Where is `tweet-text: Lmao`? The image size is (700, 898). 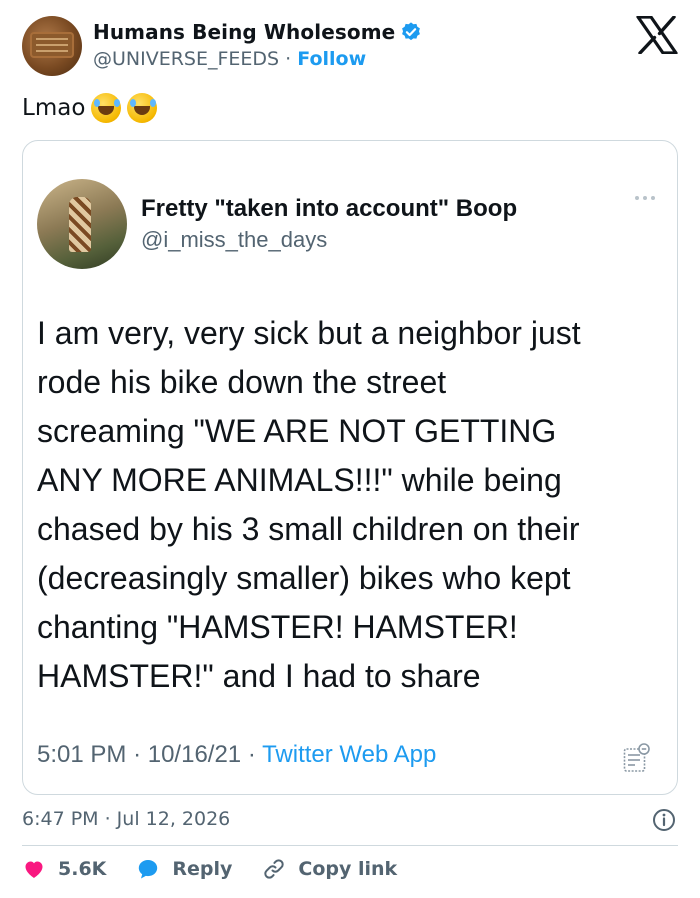
tweet-text: Lmao is located at coordinates (90, 108).